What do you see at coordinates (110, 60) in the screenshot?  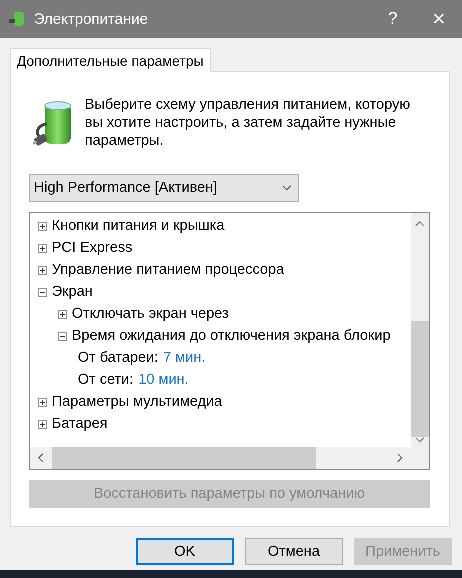 I see `tab: Дополнительные параметры` at bounding box center [110, 60].